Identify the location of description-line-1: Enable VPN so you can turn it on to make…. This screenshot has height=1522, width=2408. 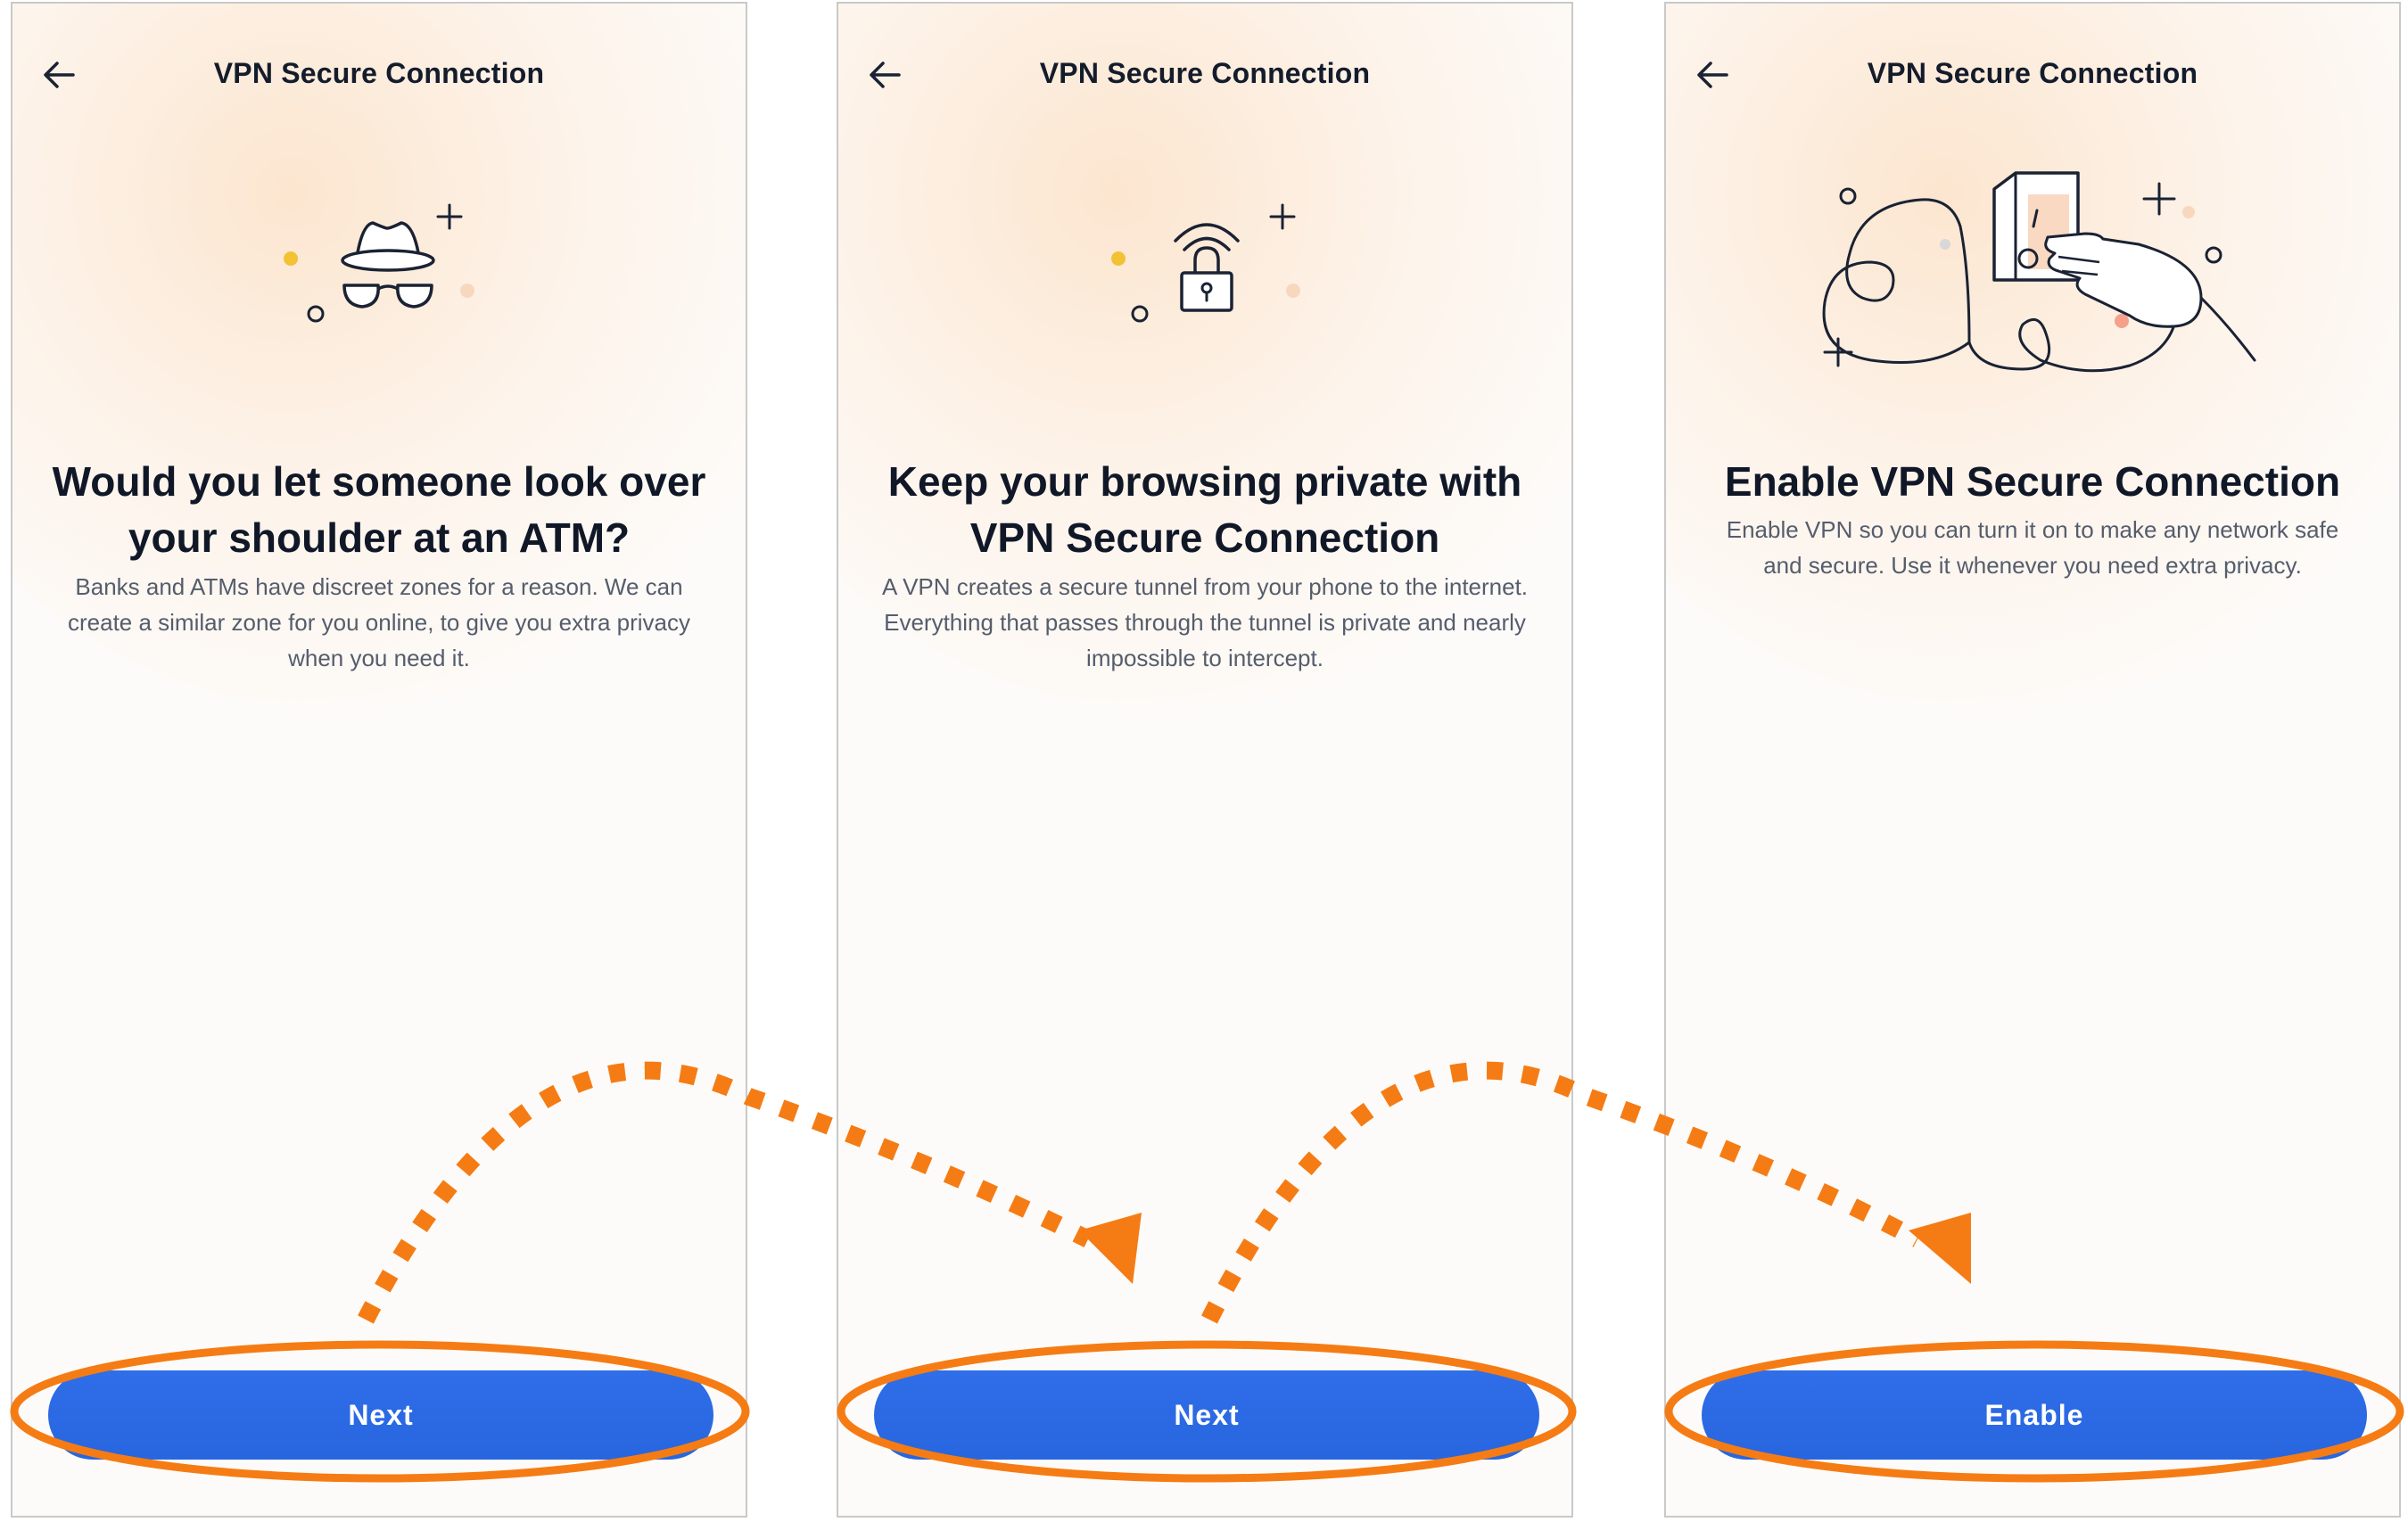
(2032, 529).